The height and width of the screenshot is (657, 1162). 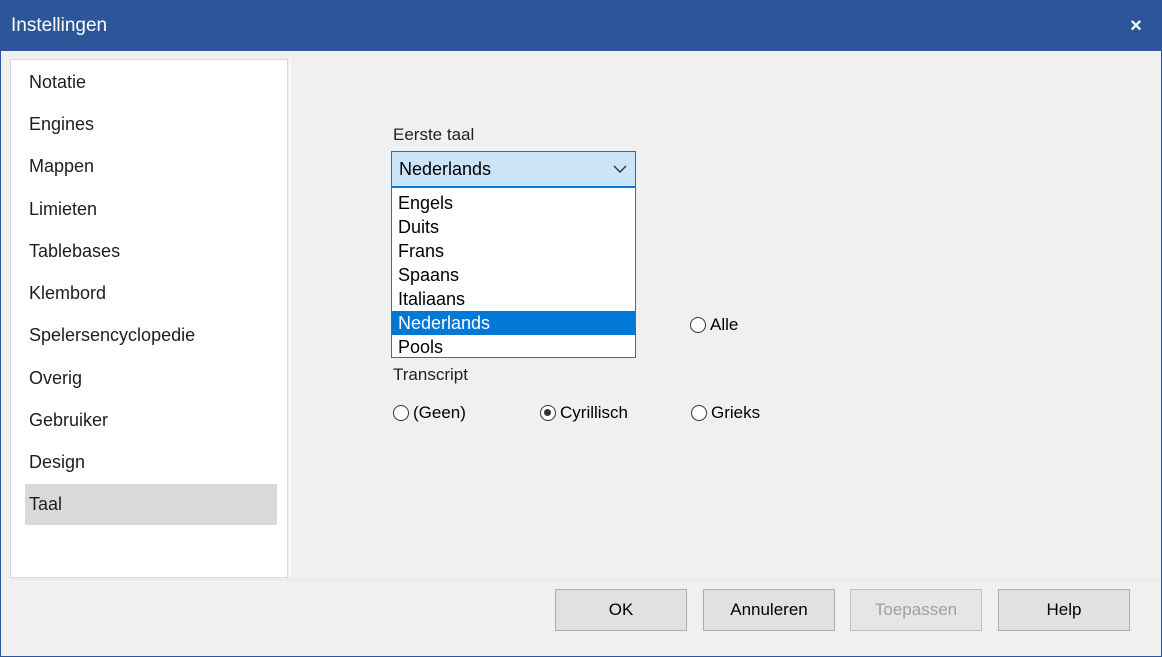 What do you see at coordinates (513, 203) in the screenshot?
I see `language-option-engels: Engels` at bounding box center [513, 203].